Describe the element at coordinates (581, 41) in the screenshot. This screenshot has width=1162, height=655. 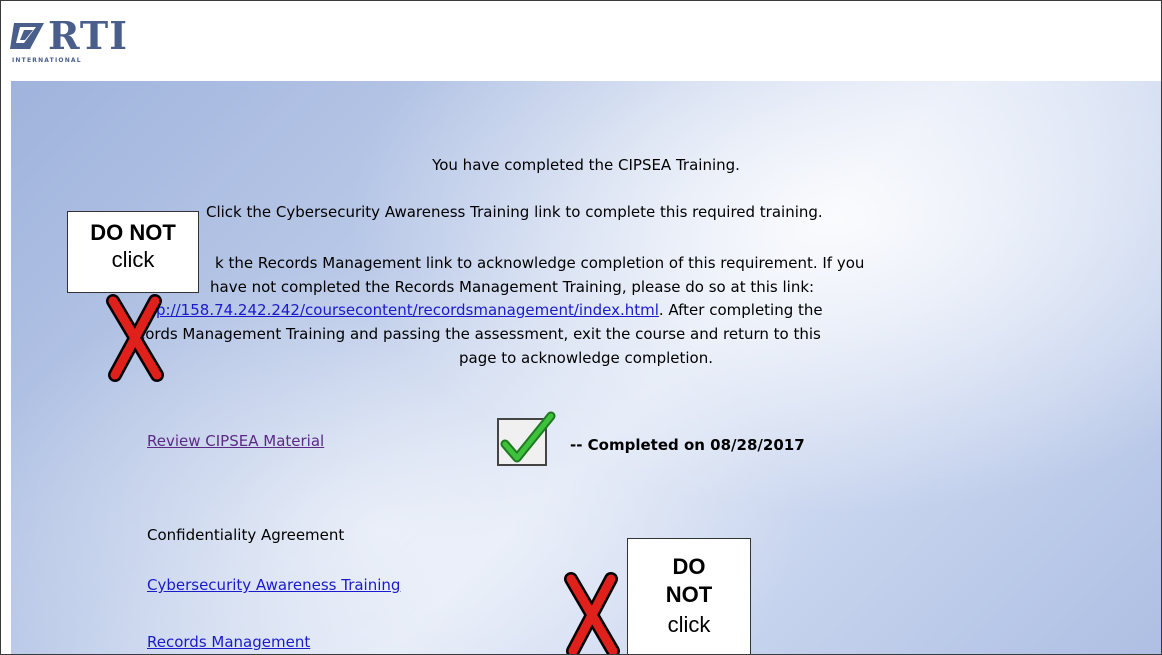
I see `header: RTI INTERNATIONAL` at that location.